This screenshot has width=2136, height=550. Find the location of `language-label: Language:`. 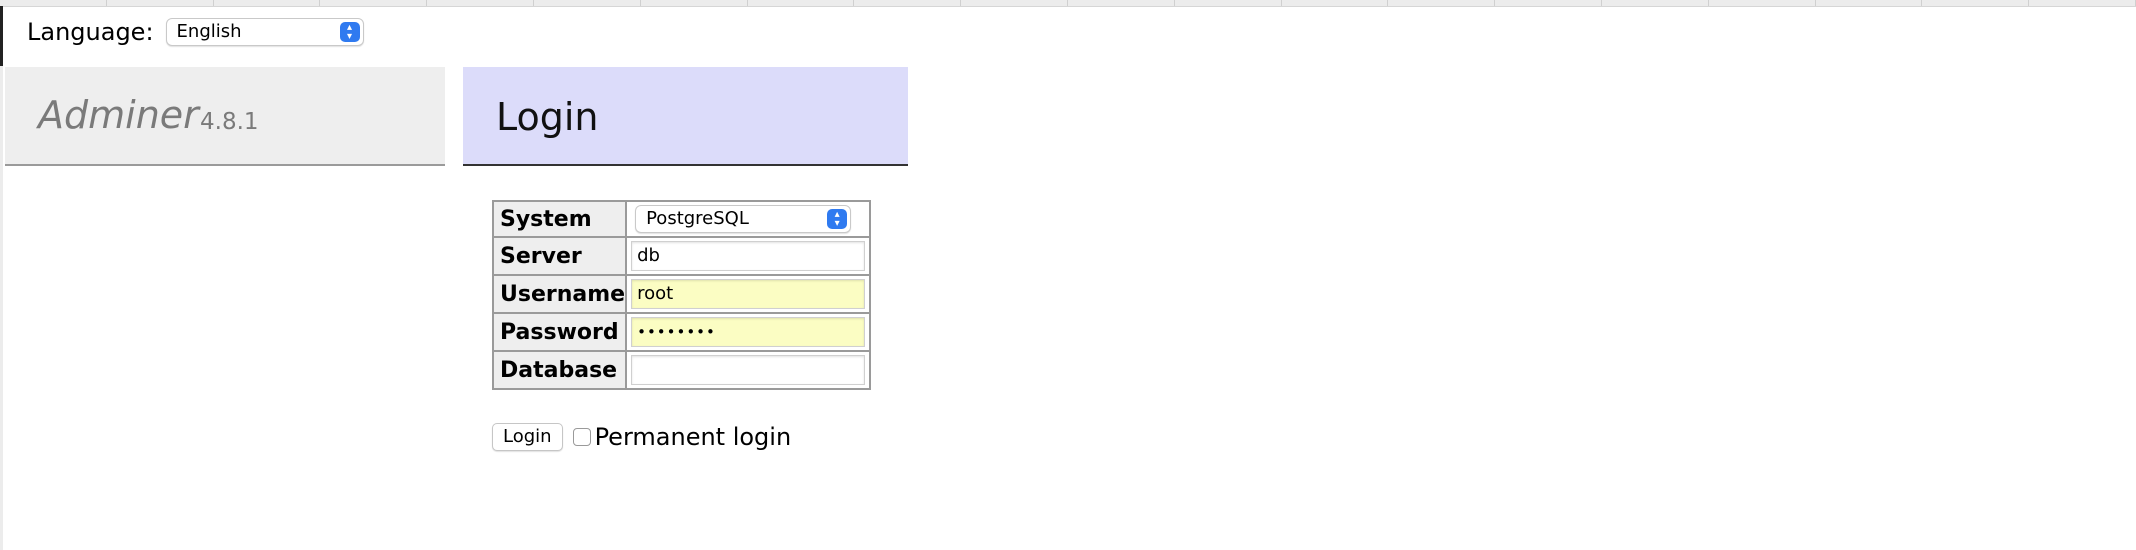

language-label: Language: is located at coordinates (90, 32).